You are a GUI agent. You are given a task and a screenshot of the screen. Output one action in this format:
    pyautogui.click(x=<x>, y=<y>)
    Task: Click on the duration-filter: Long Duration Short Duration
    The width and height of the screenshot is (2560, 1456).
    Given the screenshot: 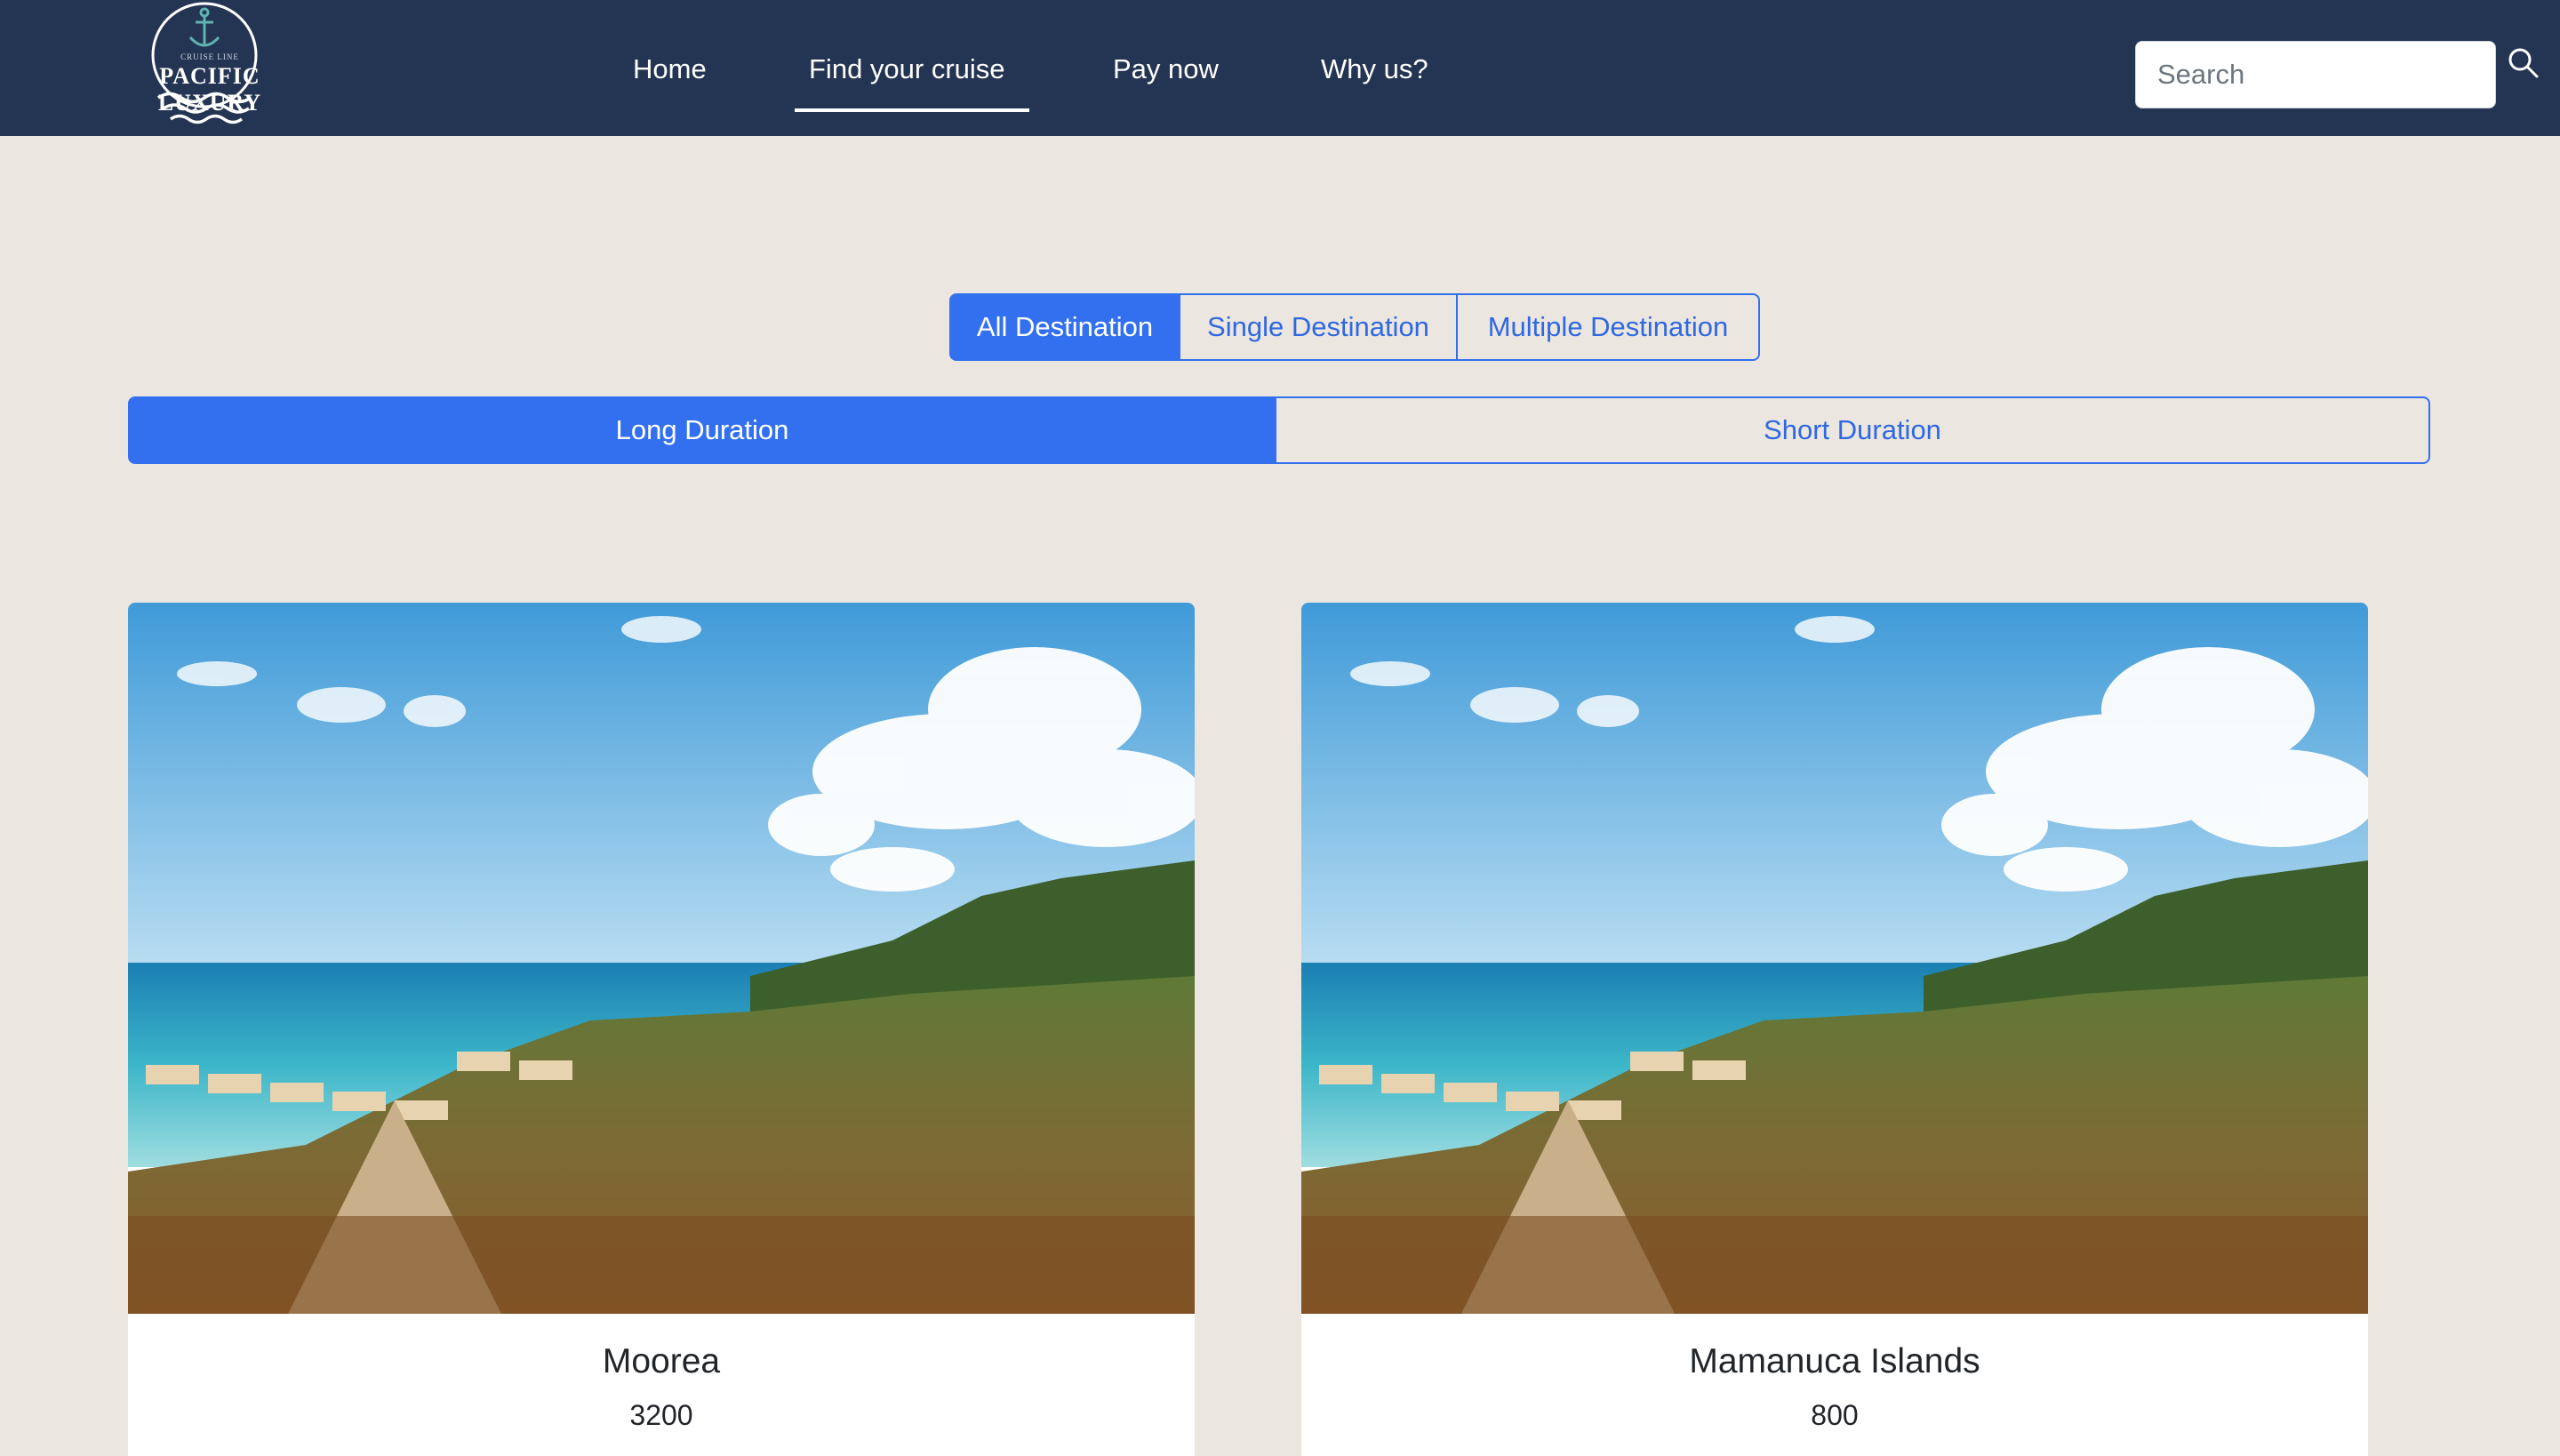 What is the action you would take?
    pyautogui.click(x=1280, y=430)
    